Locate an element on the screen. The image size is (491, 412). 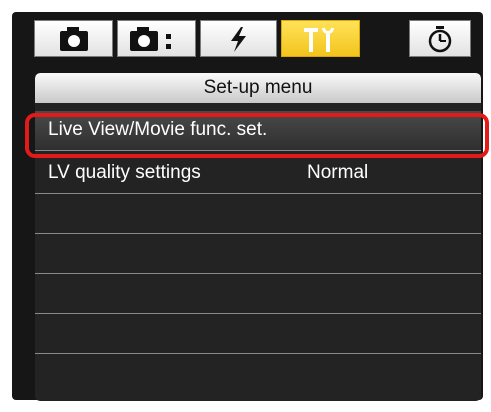
tab-flash is located at coordinates (238, 38).